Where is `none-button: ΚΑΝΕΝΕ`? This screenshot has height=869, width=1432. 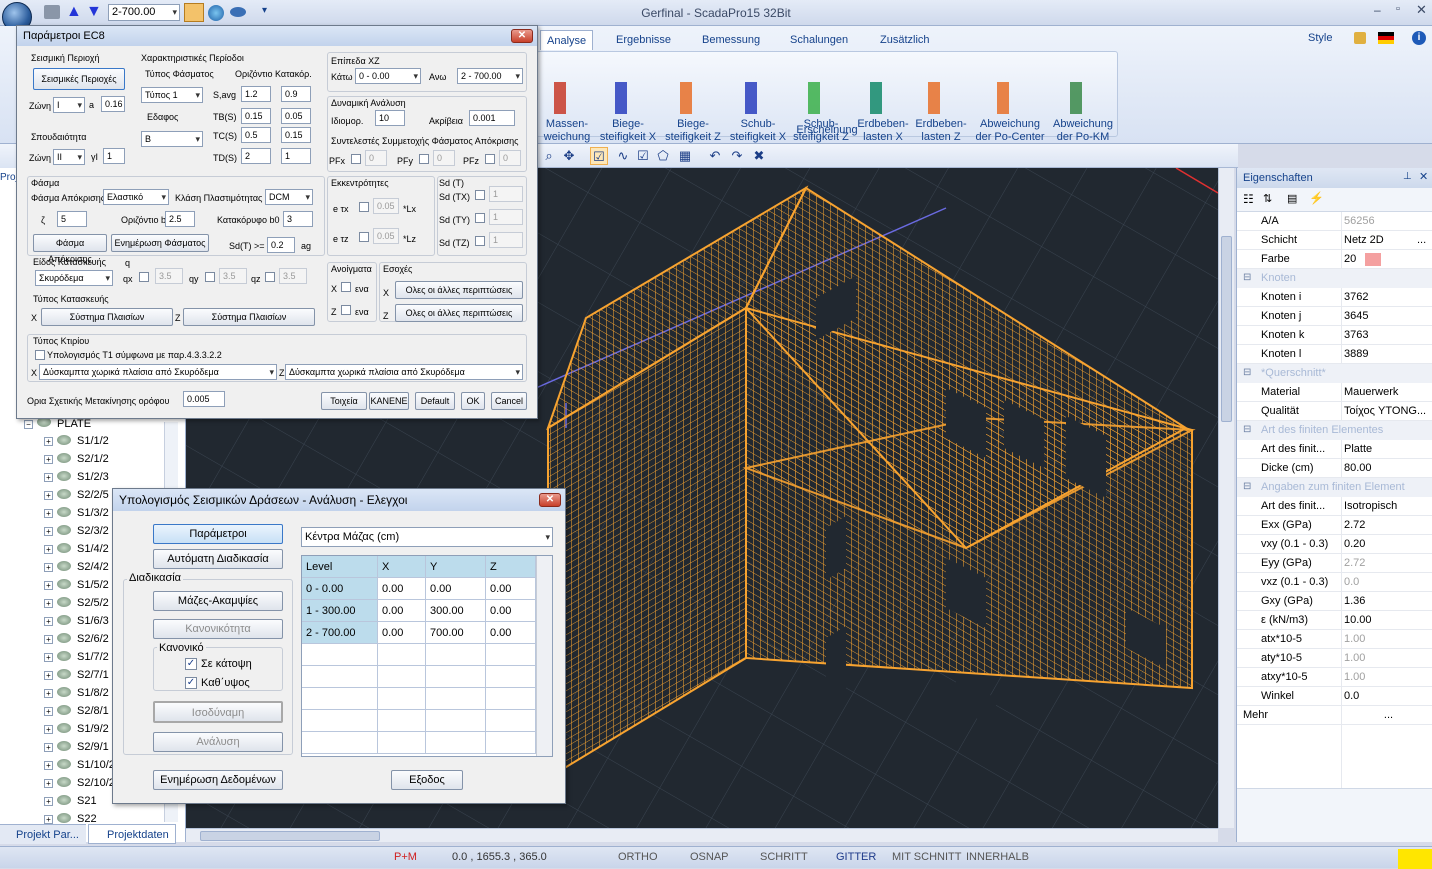 none-button: ΚΑΝΕΝΕ is located at coordinates (389, 401).